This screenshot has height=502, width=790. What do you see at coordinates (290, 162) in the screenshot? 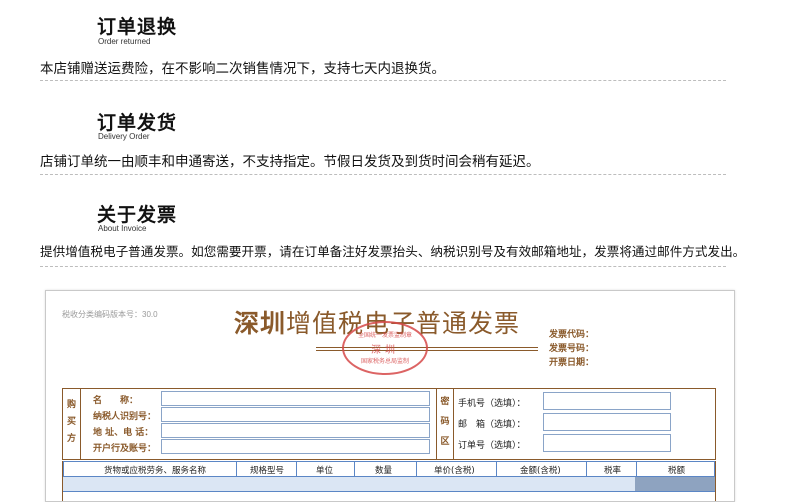
I see `section-text: 店铺订单统一由顺丰和申通寄送，不支持指定。节假日发货及到货时间会稍有延迟。` at bounding box center [290, 162].